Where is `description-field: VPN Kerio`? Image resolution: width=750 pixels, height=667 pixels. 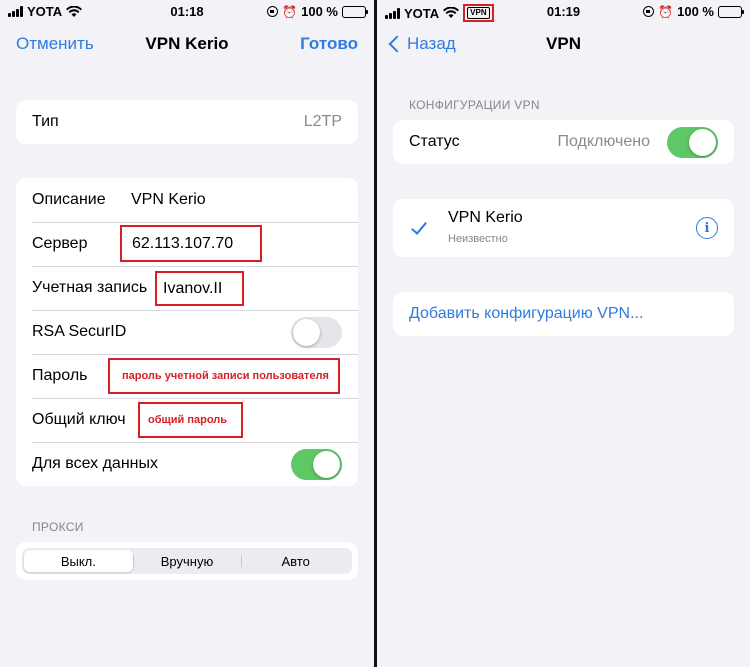
description-field: VPN Kerio is located at coordinates (168, 200).